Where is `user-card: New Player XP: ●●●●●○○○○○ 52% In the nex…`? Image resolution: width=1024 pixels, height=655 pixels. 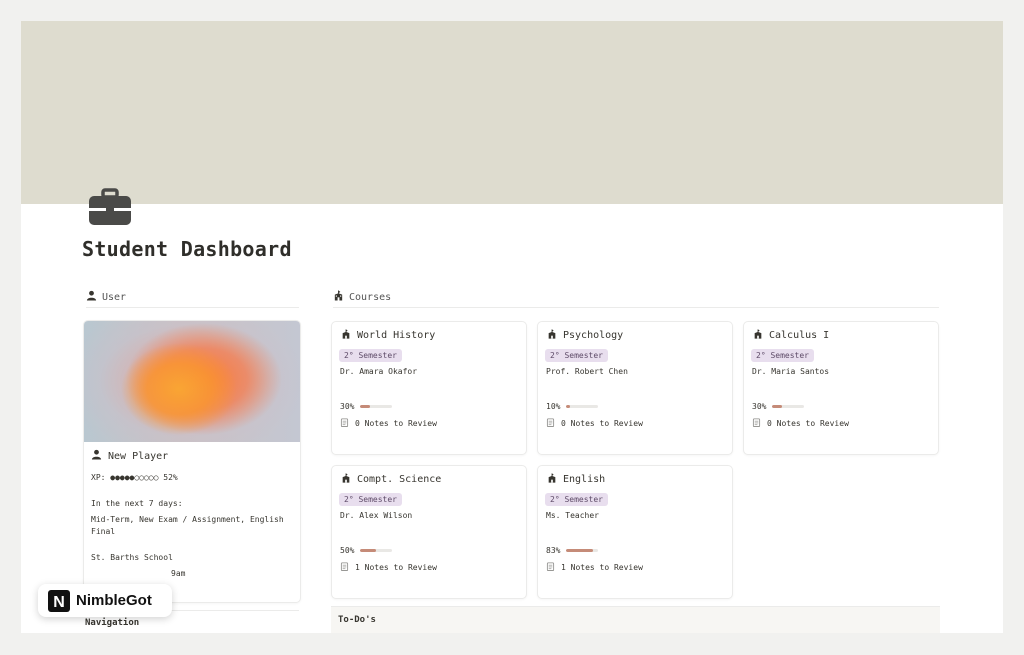
user-card: New Player XP: ●●●●●○○○○○ 52% In the nex… is located at coordinates (192, 461).